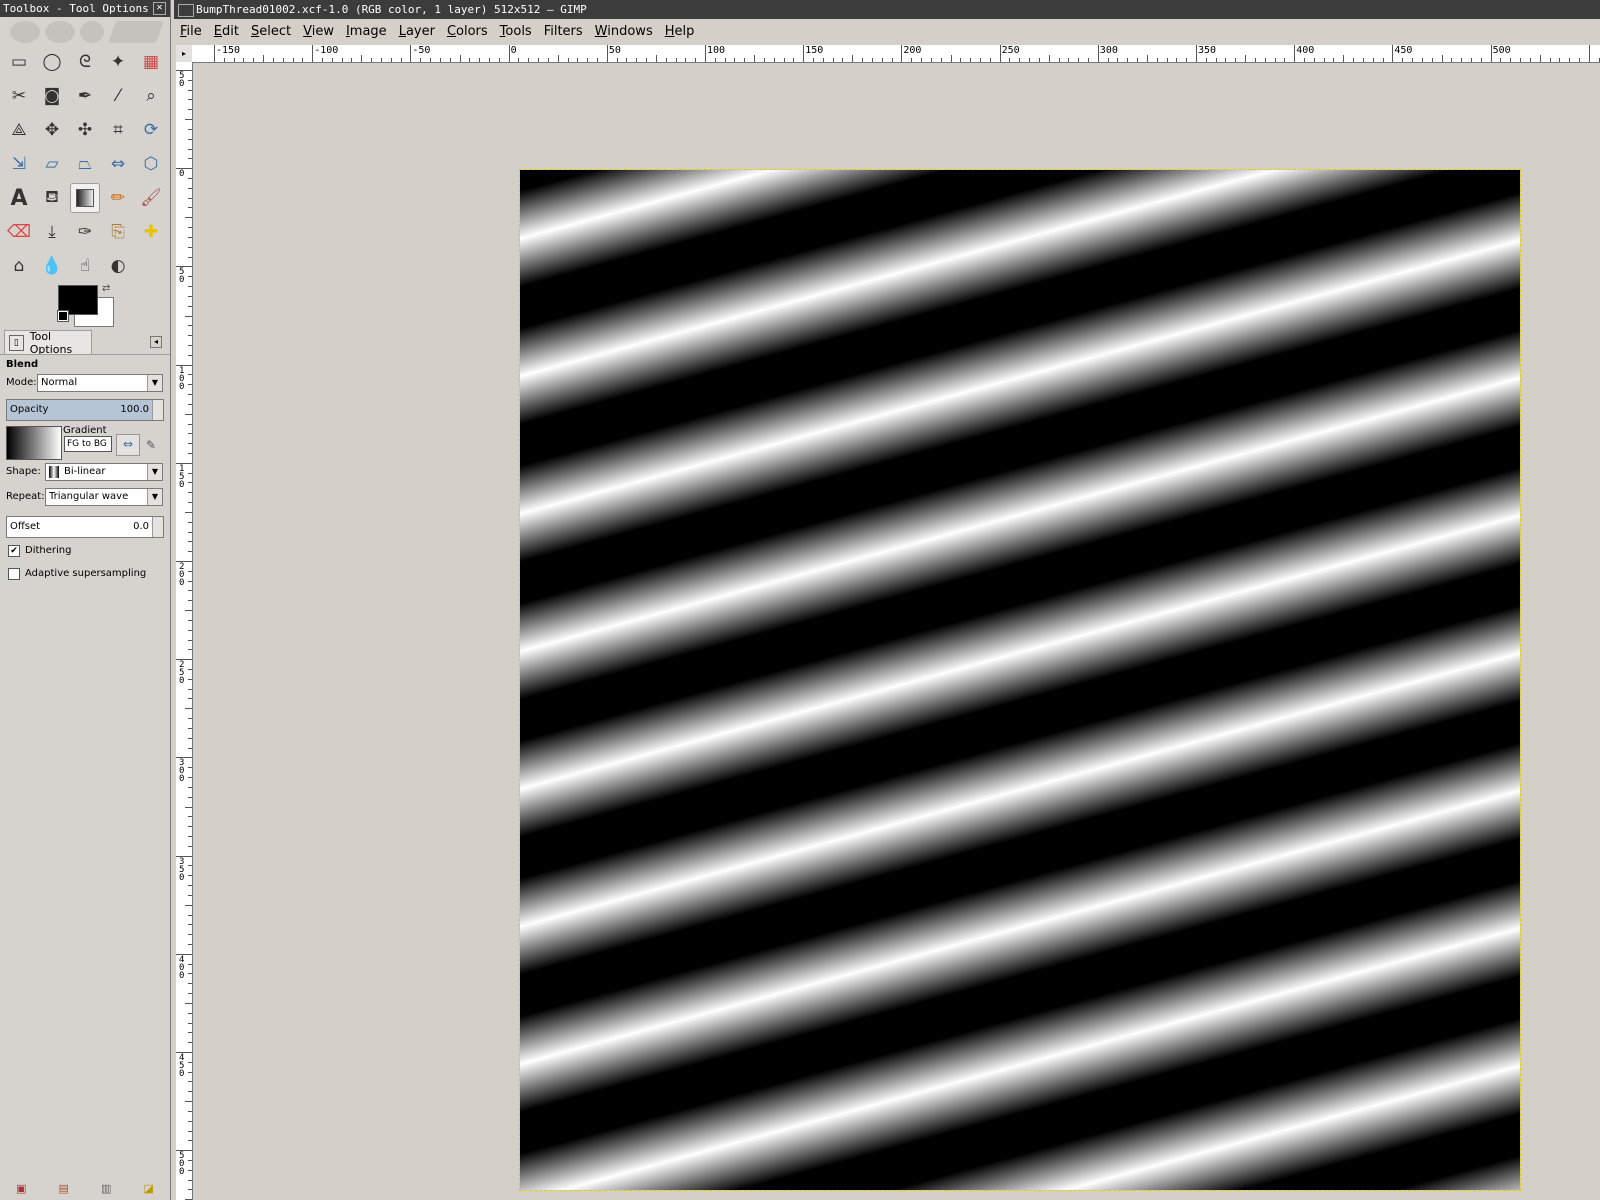 The image size is (1600, 1200). I want to click on text-icon: A, so click(19, 198).